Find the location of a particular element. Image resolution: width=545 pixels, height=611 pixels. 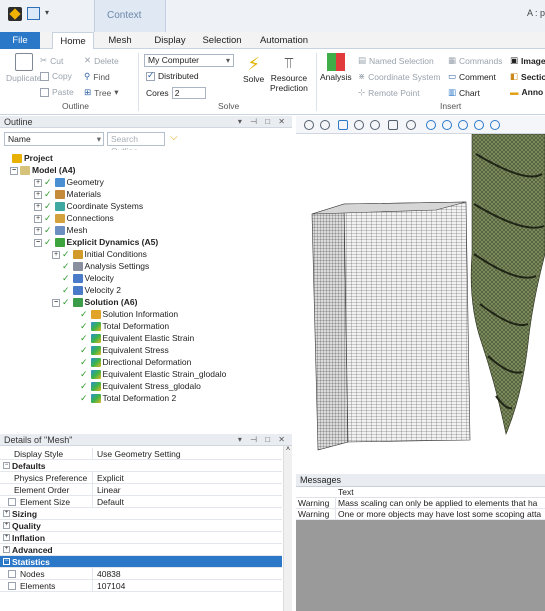

details-row: Display Style Use Geometry Setting is located at coordinates (141, 454).